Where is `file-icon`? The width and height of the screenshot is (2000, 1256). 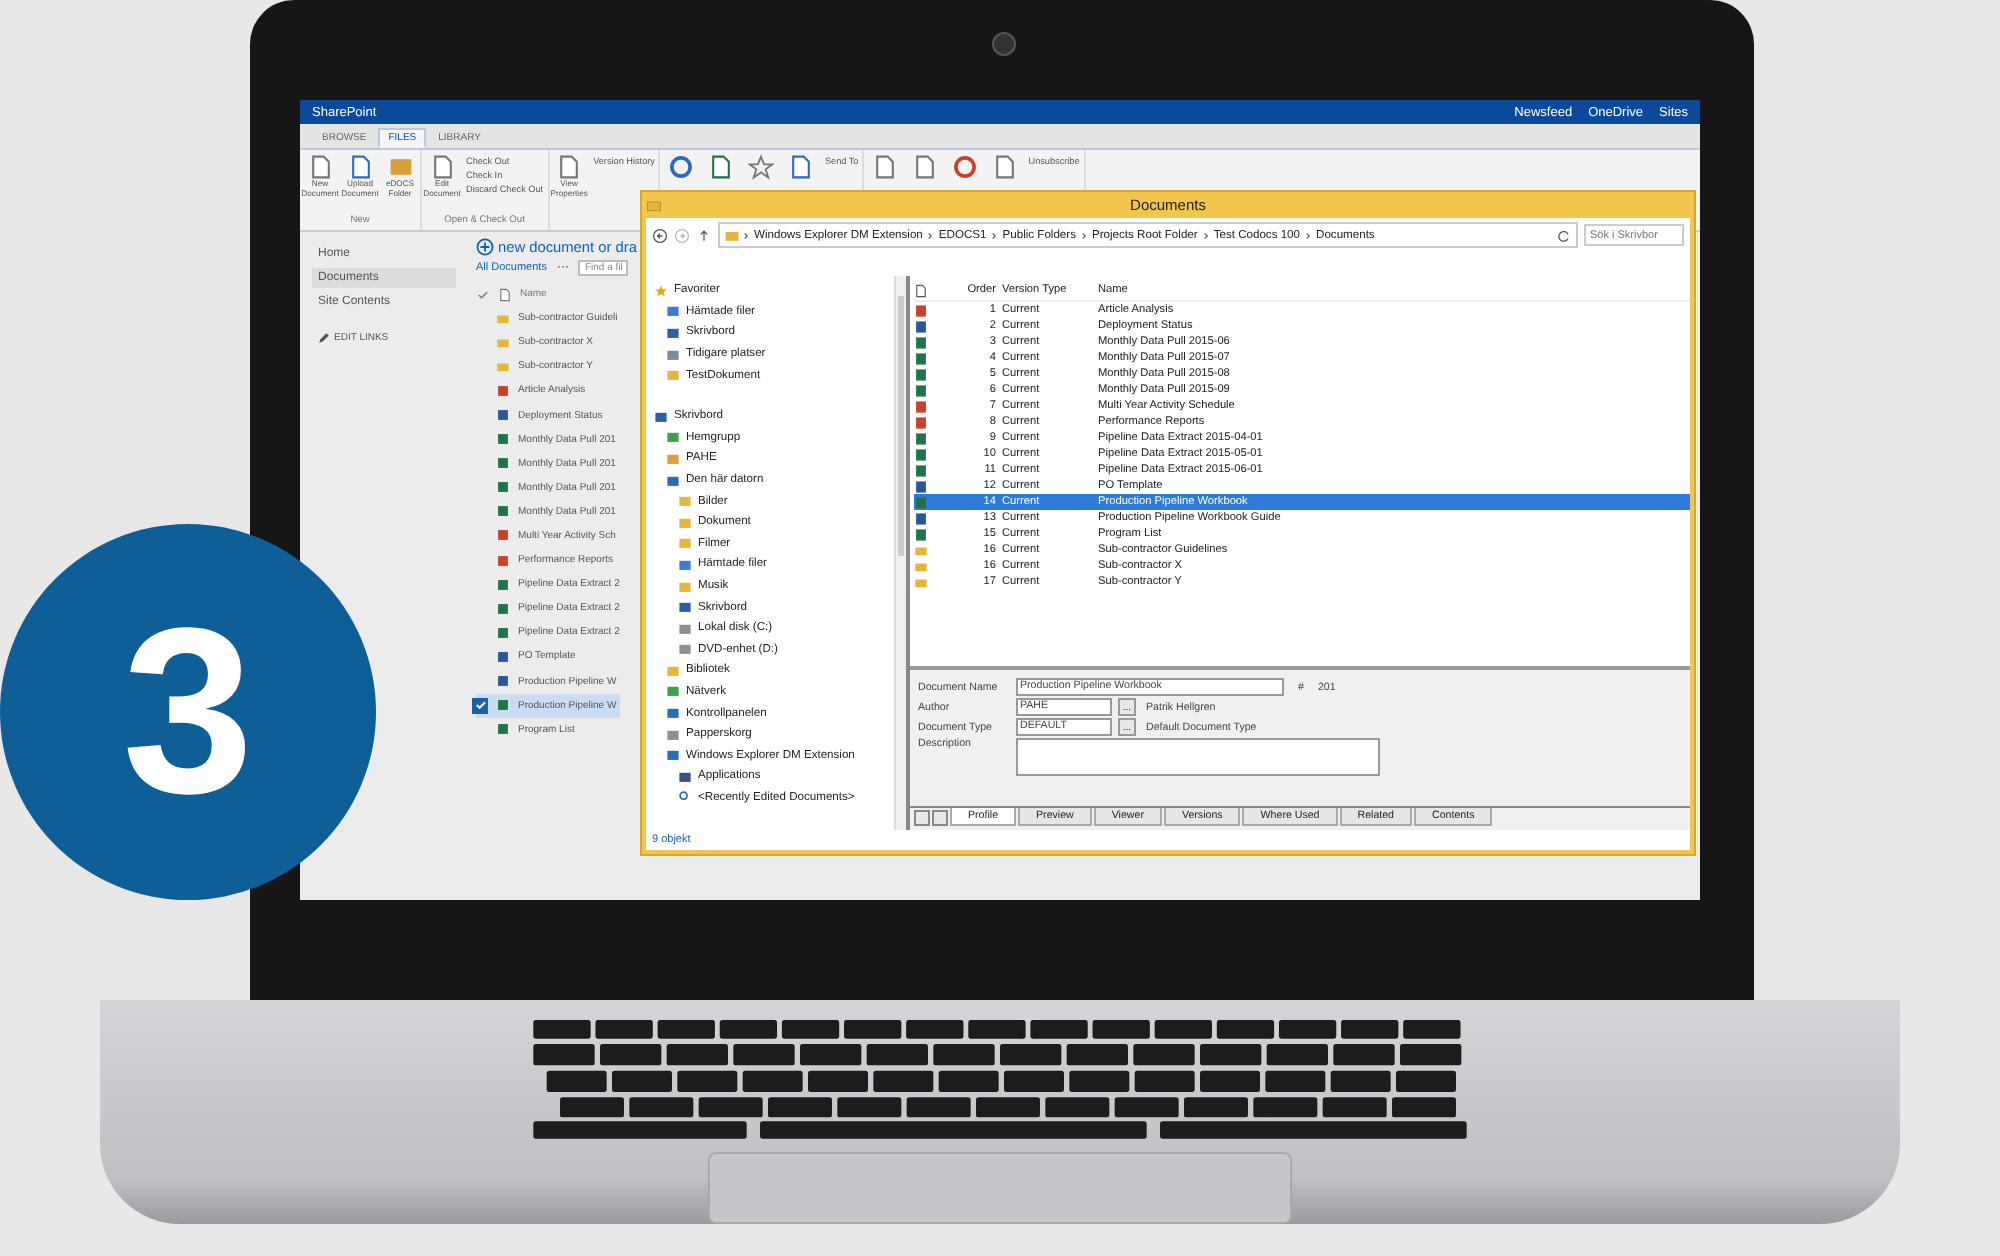
file-icon is located at coordinates (505, 294).